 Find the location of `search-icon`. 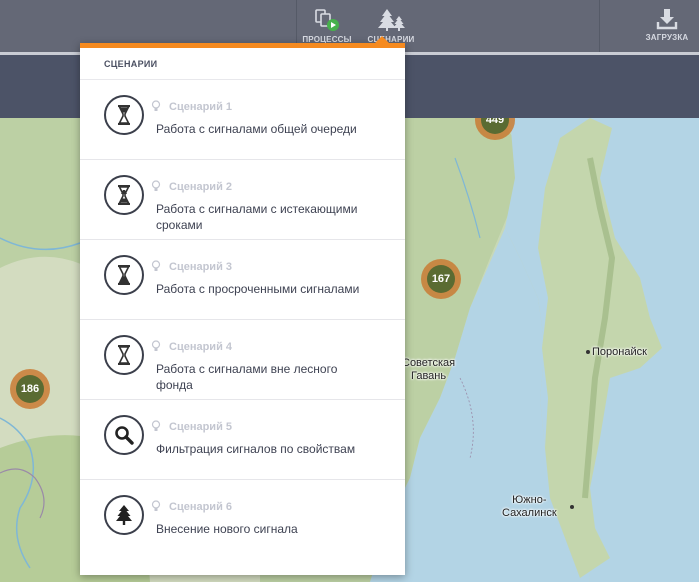

search-icon is located at coordinates (124, 435).